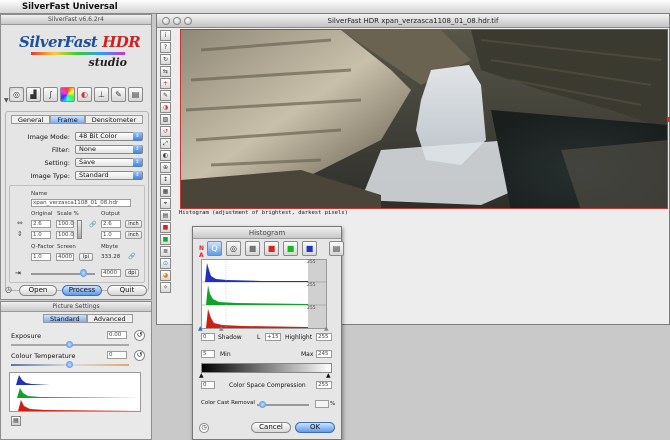 This screenshot has width=670, height=440. What do you see at coordinates (165, 179) in the screenshot?
I see `tool-arrow-icon: ↕` at bounding box center [165, 179].